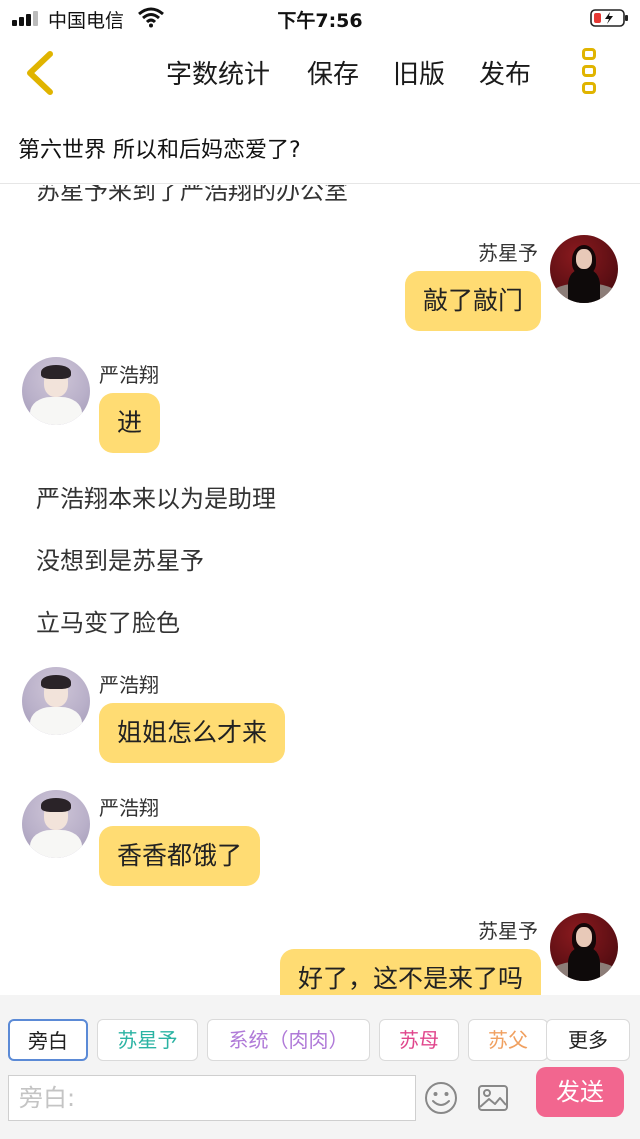  I want to click on narration-line: 严浩翔本来以为是助理, so click(156, 496).